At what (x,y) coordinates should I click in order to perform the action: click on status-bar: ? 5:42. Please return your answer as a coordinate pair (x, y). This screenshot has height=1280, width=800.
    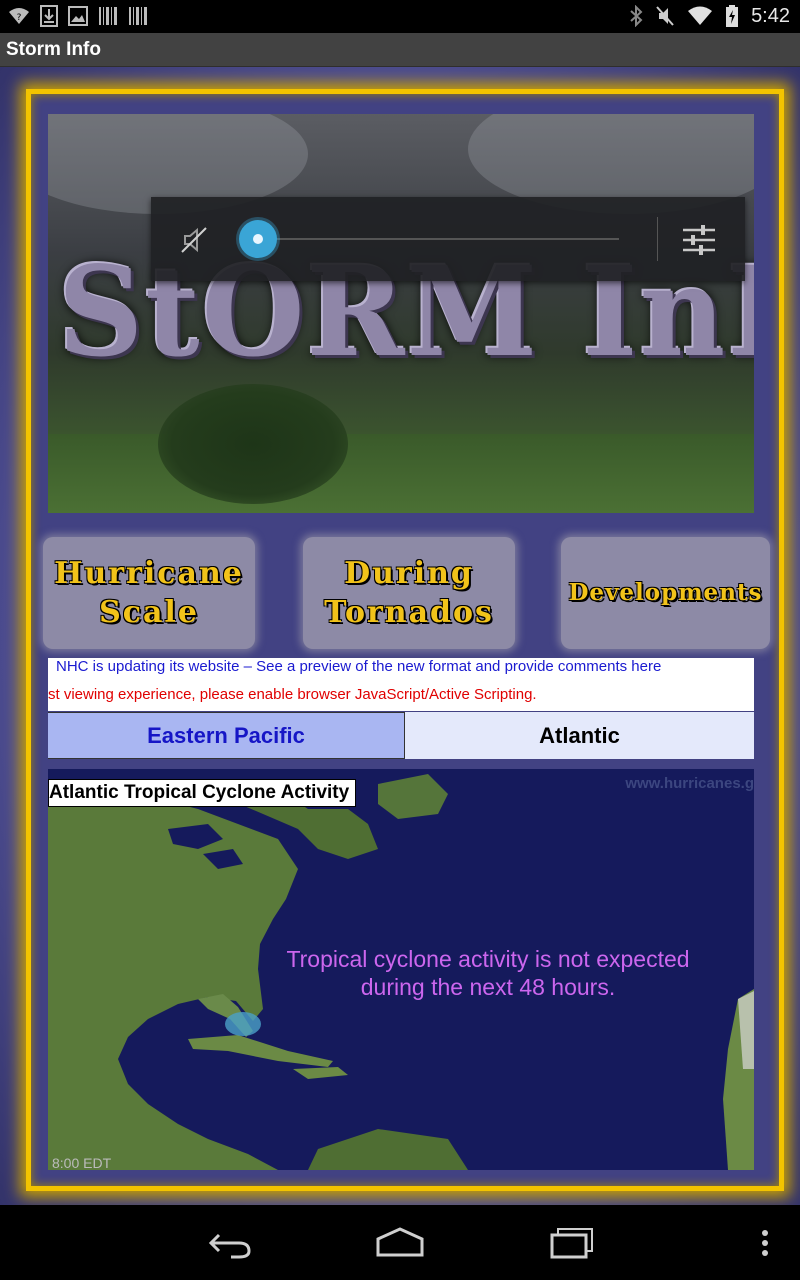
    Looking at the image, I should click on (400, 16).